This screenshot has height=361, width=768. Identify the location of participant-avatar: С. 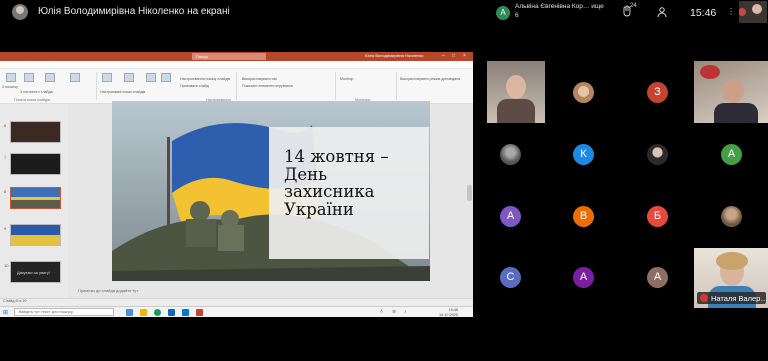
(510, 277).